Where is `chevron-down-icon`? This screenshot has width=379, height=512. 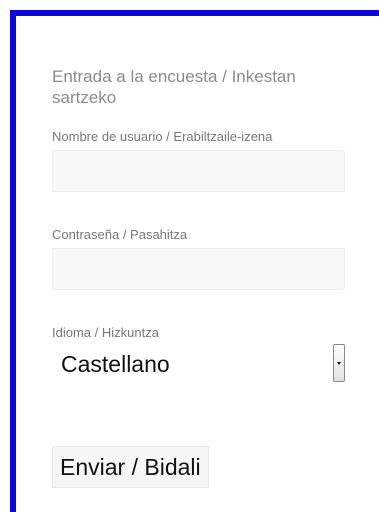 chevron-down-icon is located at coordinates (339, 363).